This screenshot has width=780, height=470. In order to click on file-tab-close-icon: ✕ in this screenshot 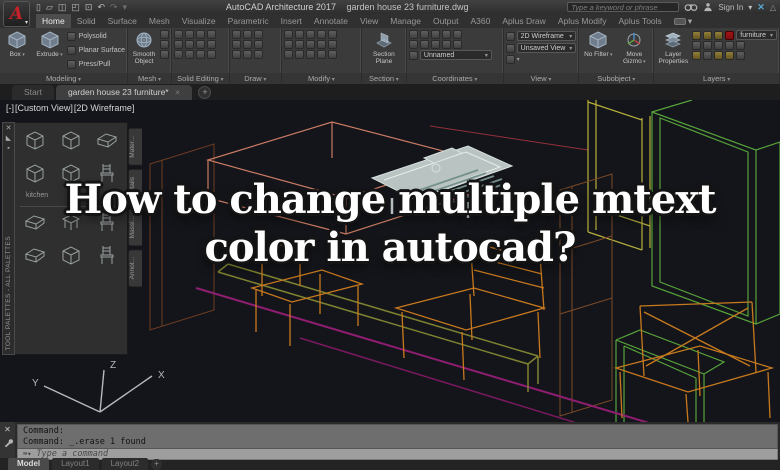, I will do `click(178, 93)`.